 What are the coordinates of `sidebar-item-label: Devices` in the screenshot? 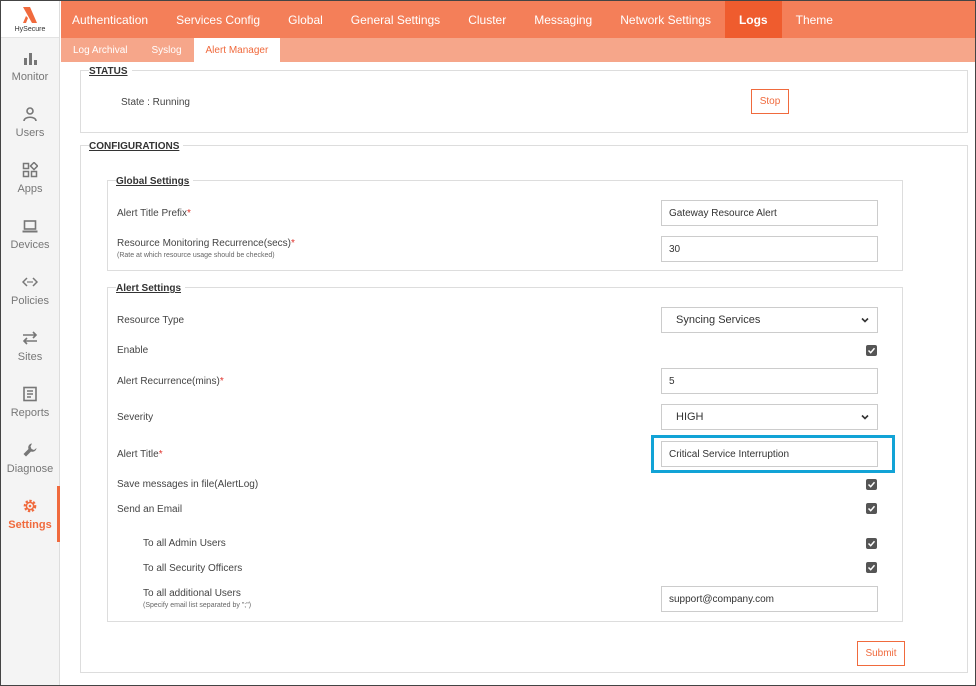 It's located at (30, 244).